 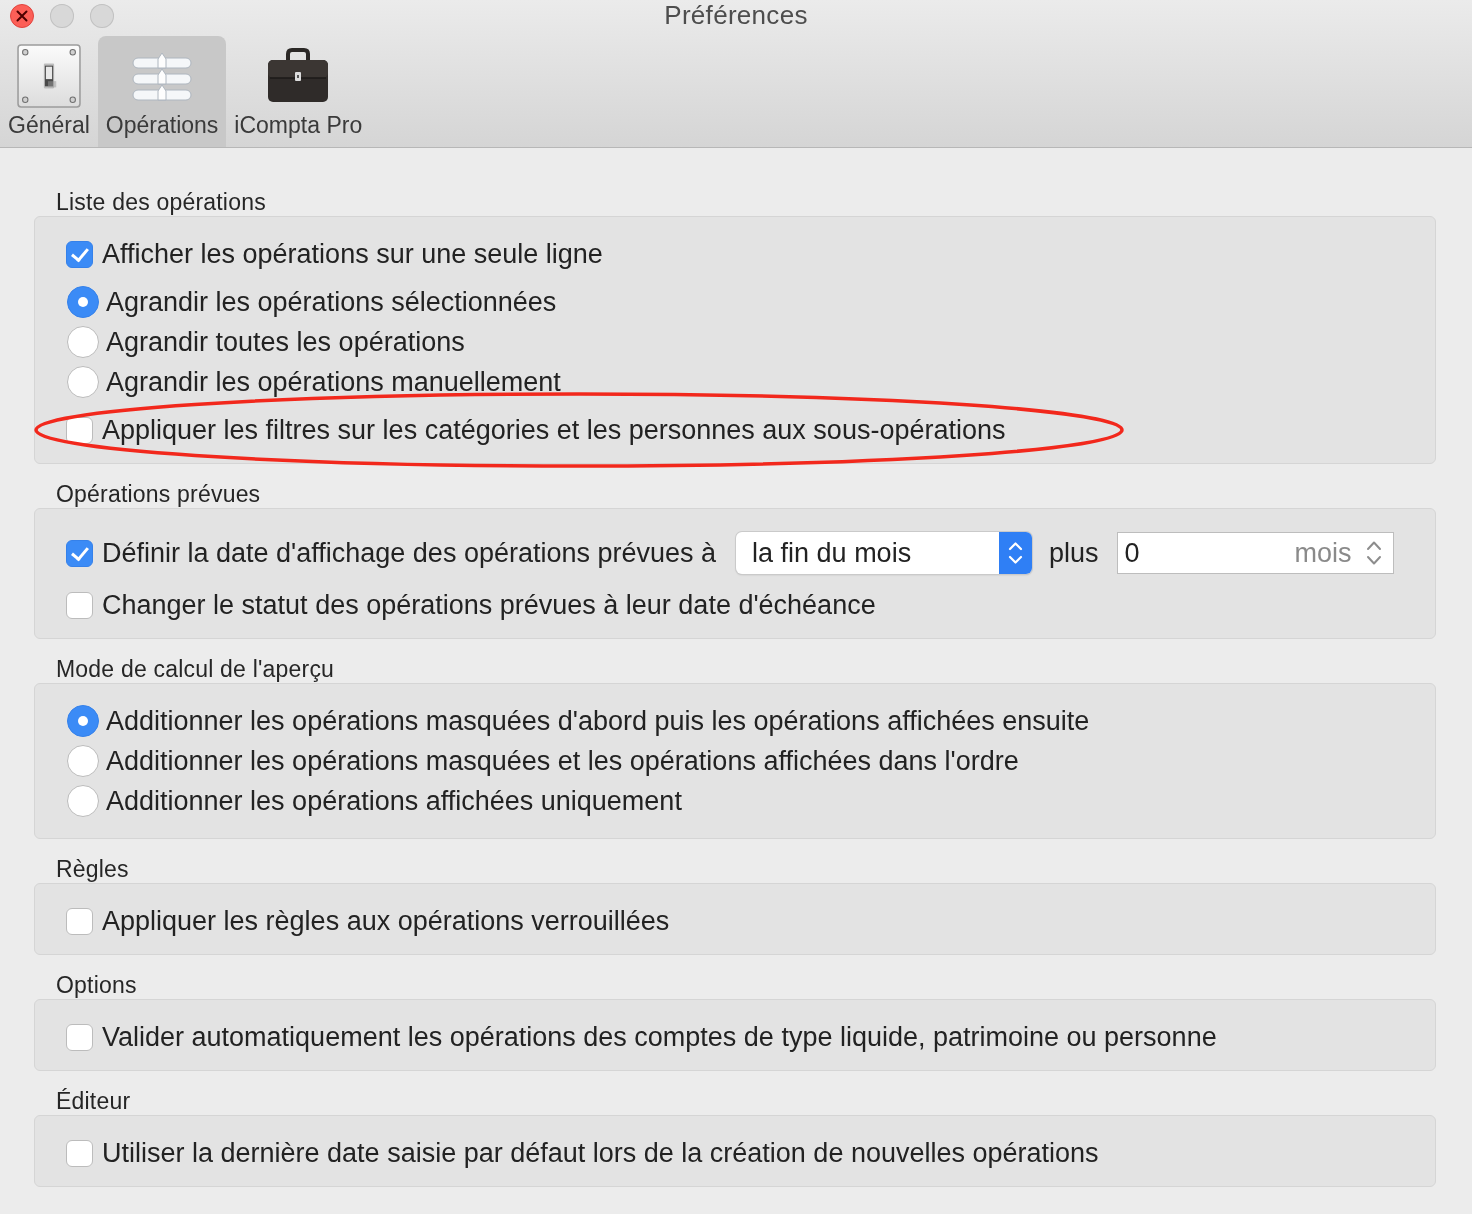 I want to click on section-heading: Règles, so click(x=93, y=869).